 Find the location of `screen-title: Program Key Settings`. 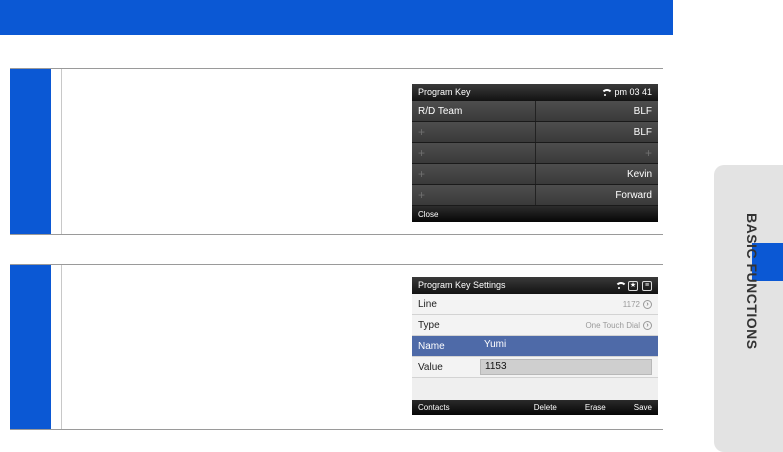

screen-title: Program Key Settings is located at coordinates (462, 285).